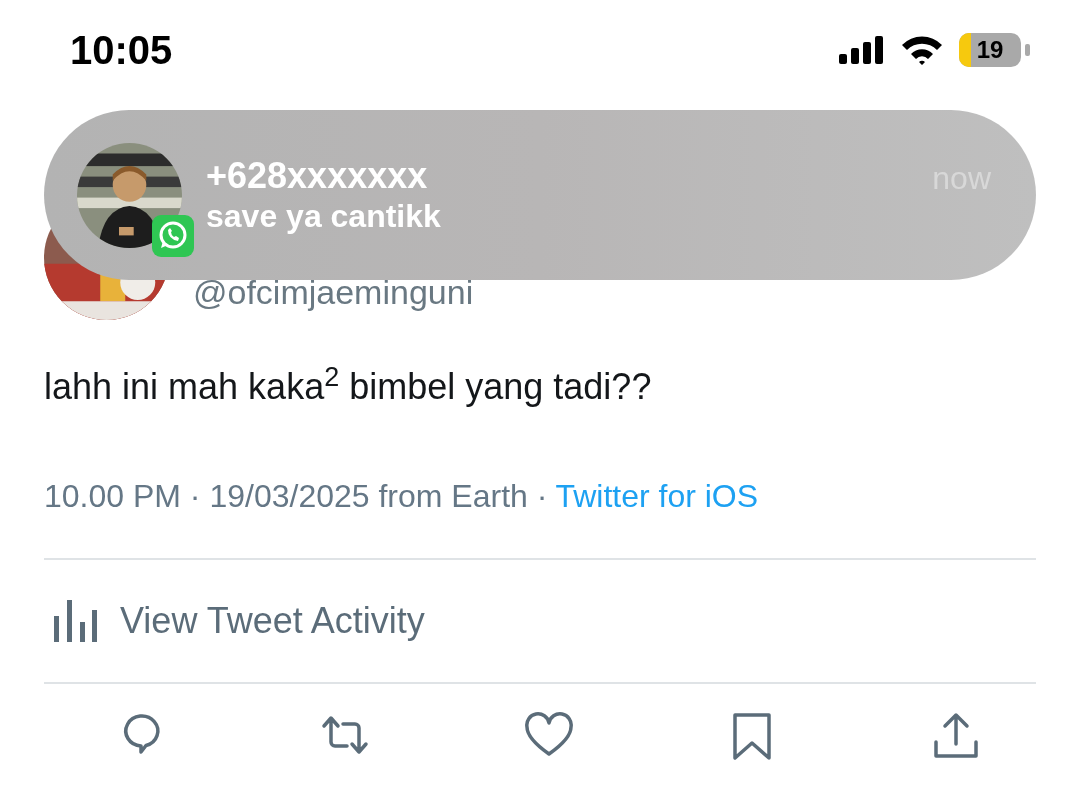 The image size is (1080, 804). What do you see at coordinates (990, 50) in the screenshot?
I see `battery-icon: 19` at bounding box center [990, 50].